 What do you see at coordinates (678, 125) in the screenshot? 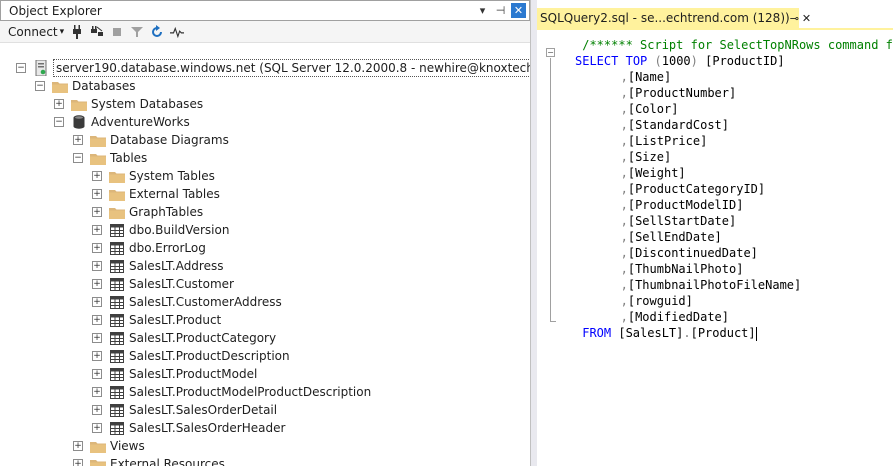
I see `code-token: [StandardCost]` at bounding box center [678, 125].